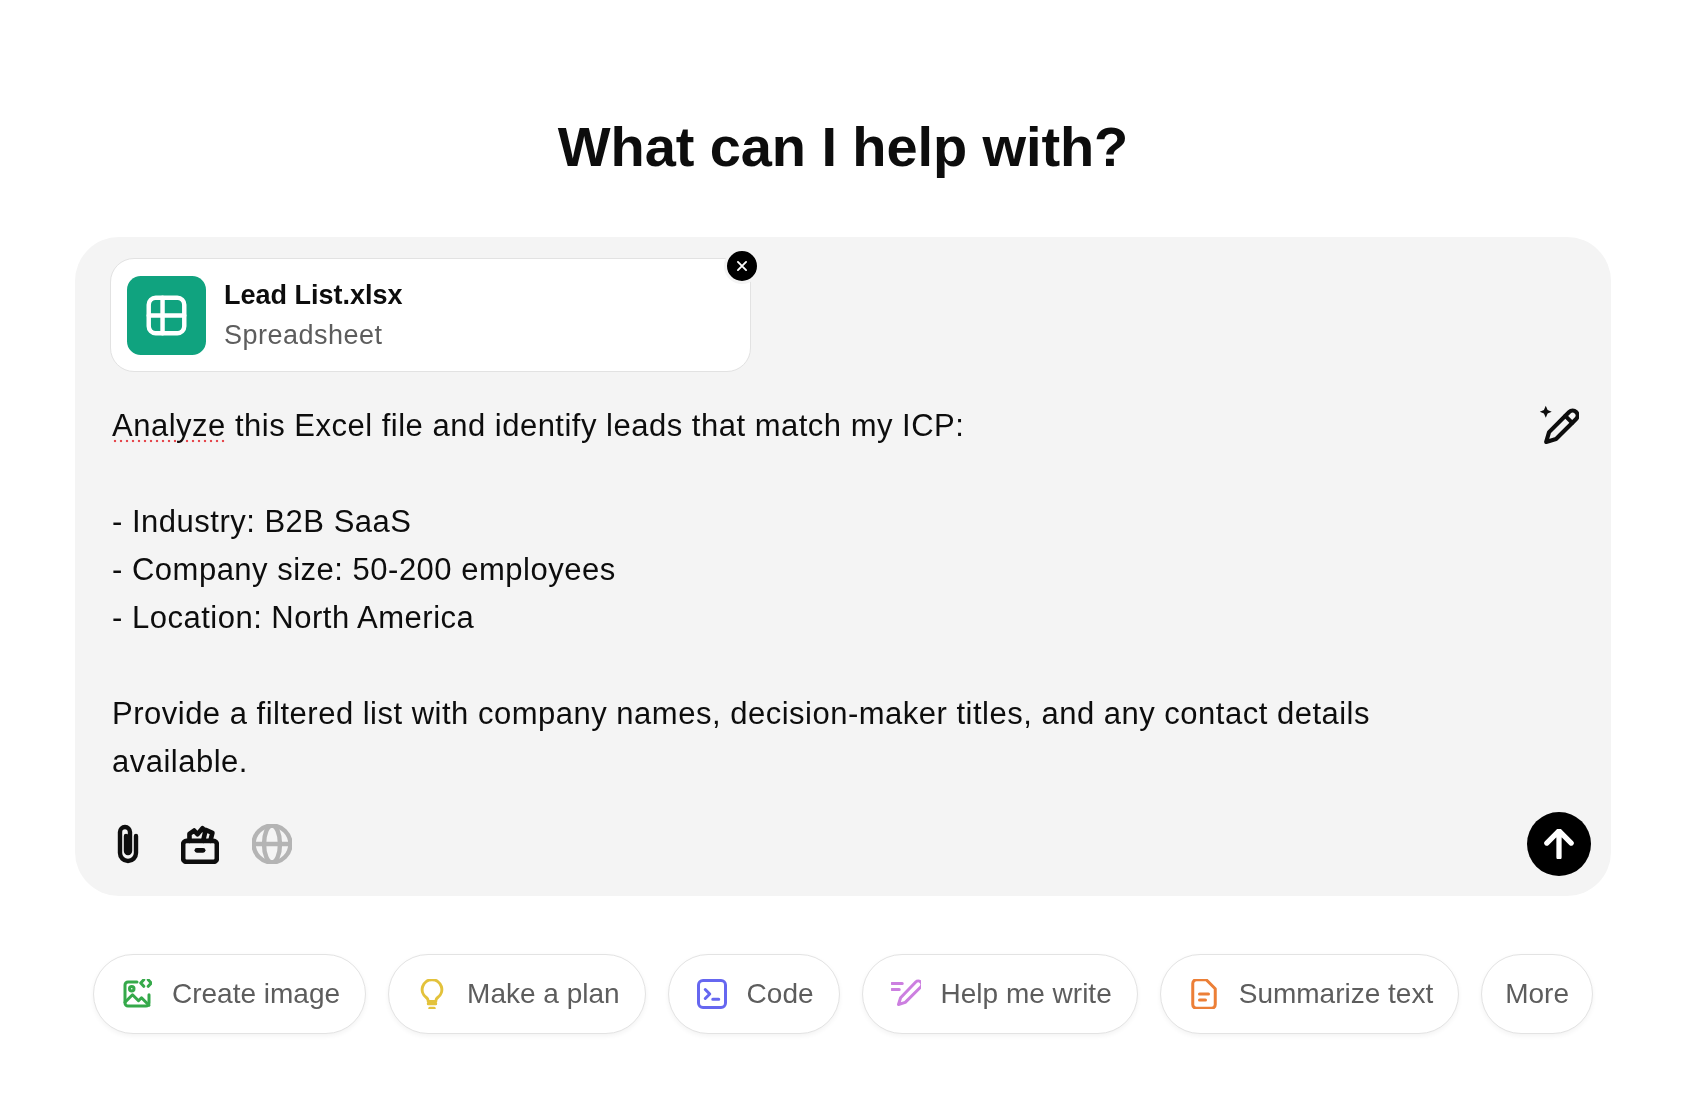 The height and width of the screenshot is (1100, 1686). I want to click on suggestion-button: Create image, so click(229, 994).